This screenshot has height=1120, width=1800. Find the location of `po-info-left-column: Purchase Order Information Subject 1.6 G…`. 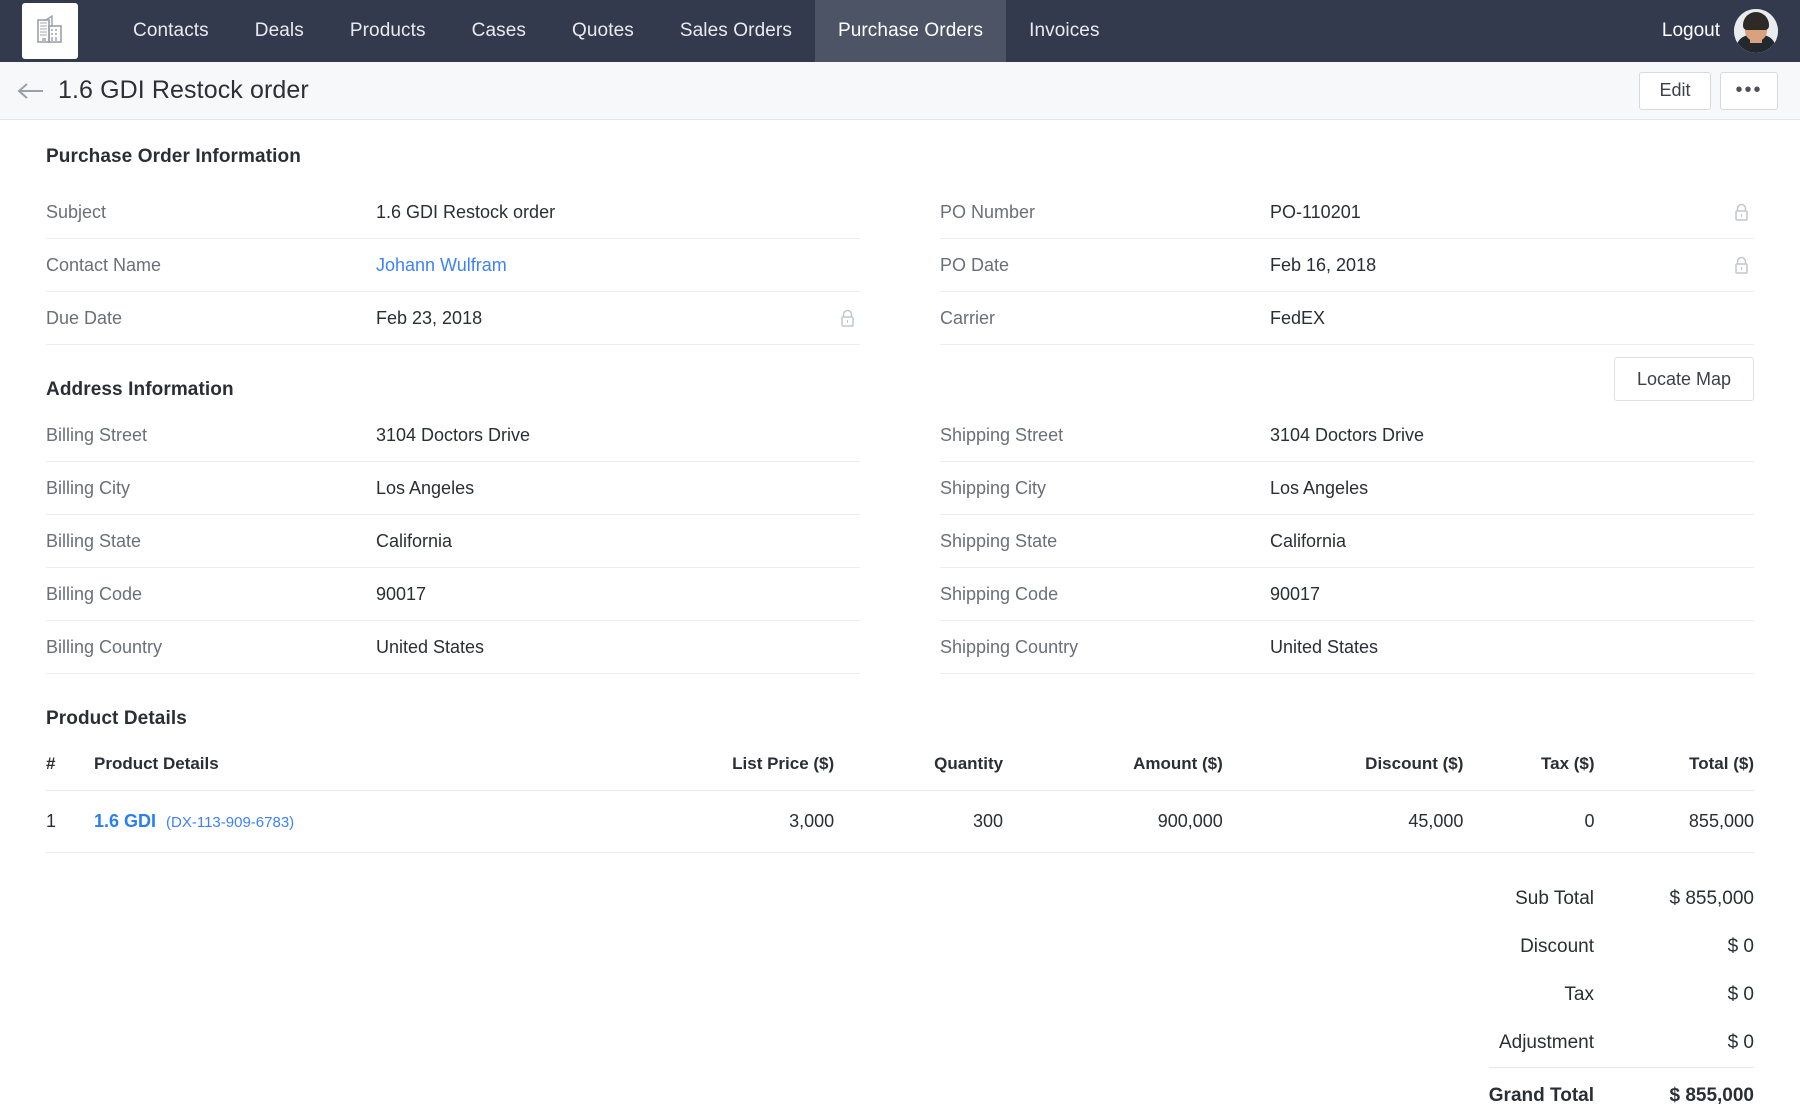

po-info-left-column: Purchase Order Information Subject 1.6 G… is located at coordinates (473, 245).